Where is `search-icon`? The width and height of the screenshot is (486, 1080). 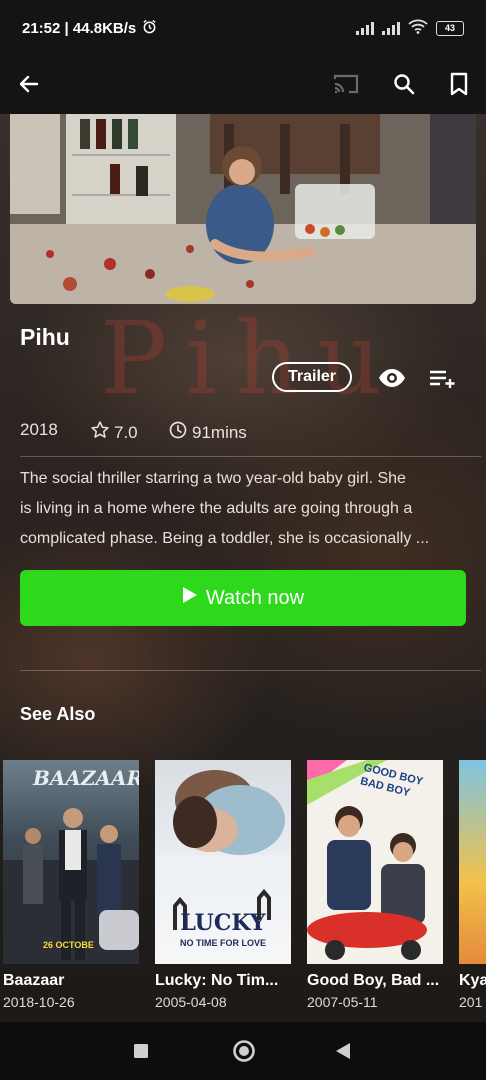
search-icon is located at coordinates (404, 84).